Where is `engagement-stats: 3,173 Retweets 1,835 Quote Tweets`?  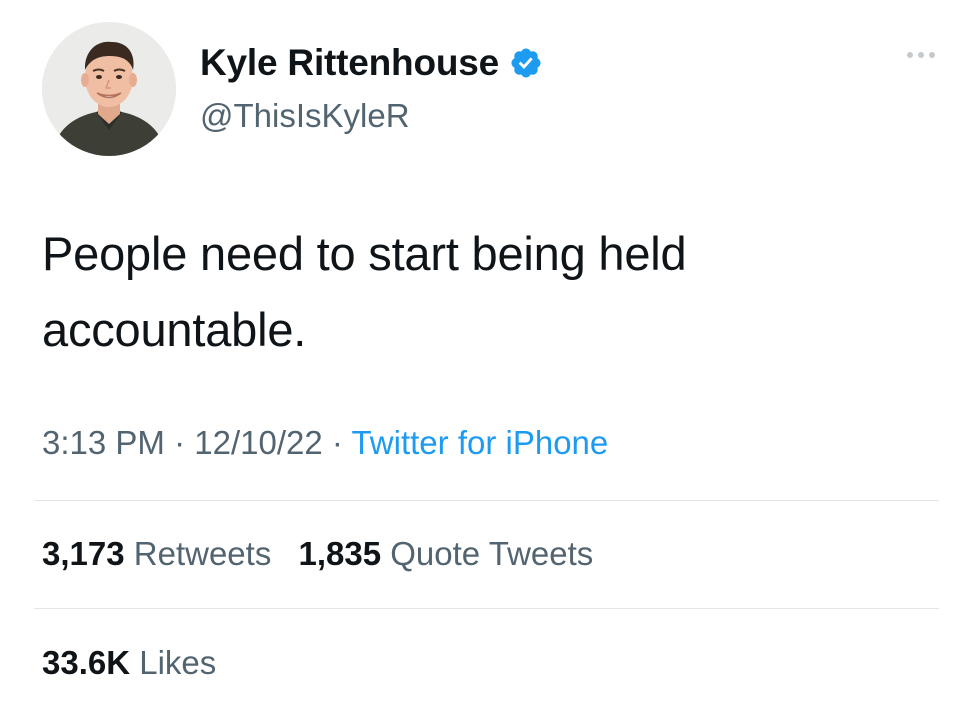
engagement-stats: 3,173 Retweets 1,835 Quote Tweets is located at coordinates (326, 554).